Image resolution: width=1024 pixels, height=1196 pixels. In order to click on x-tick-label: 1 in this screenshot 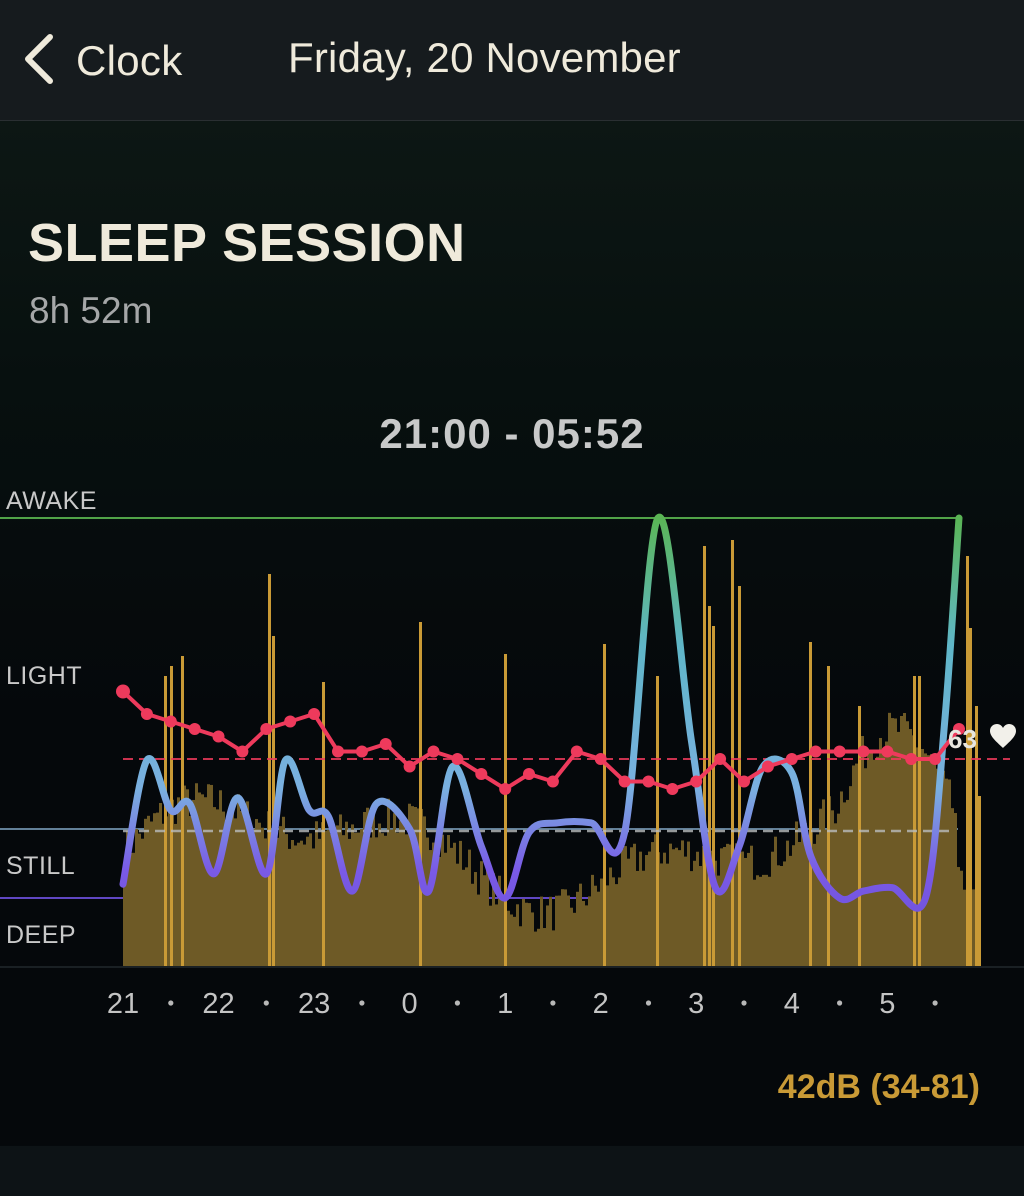, I will do `click(505, 1004)`.